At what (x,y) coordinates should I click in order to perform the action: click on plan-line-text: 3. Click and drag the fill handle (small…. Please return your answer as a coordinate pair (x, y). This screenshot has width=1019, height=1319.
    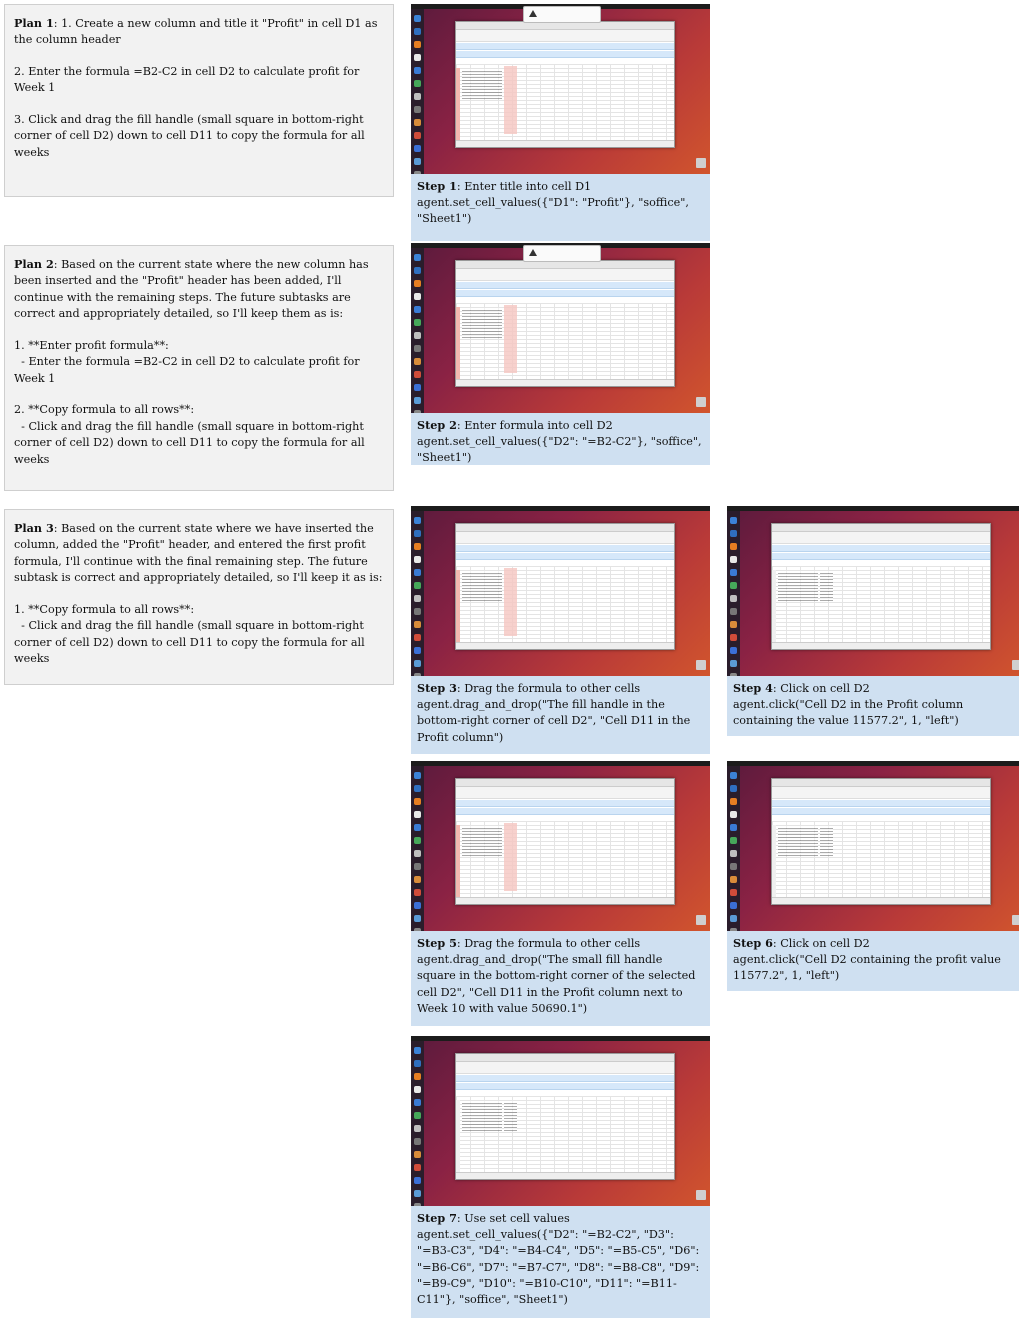
    Looking at the image, I should click on (191, 135).